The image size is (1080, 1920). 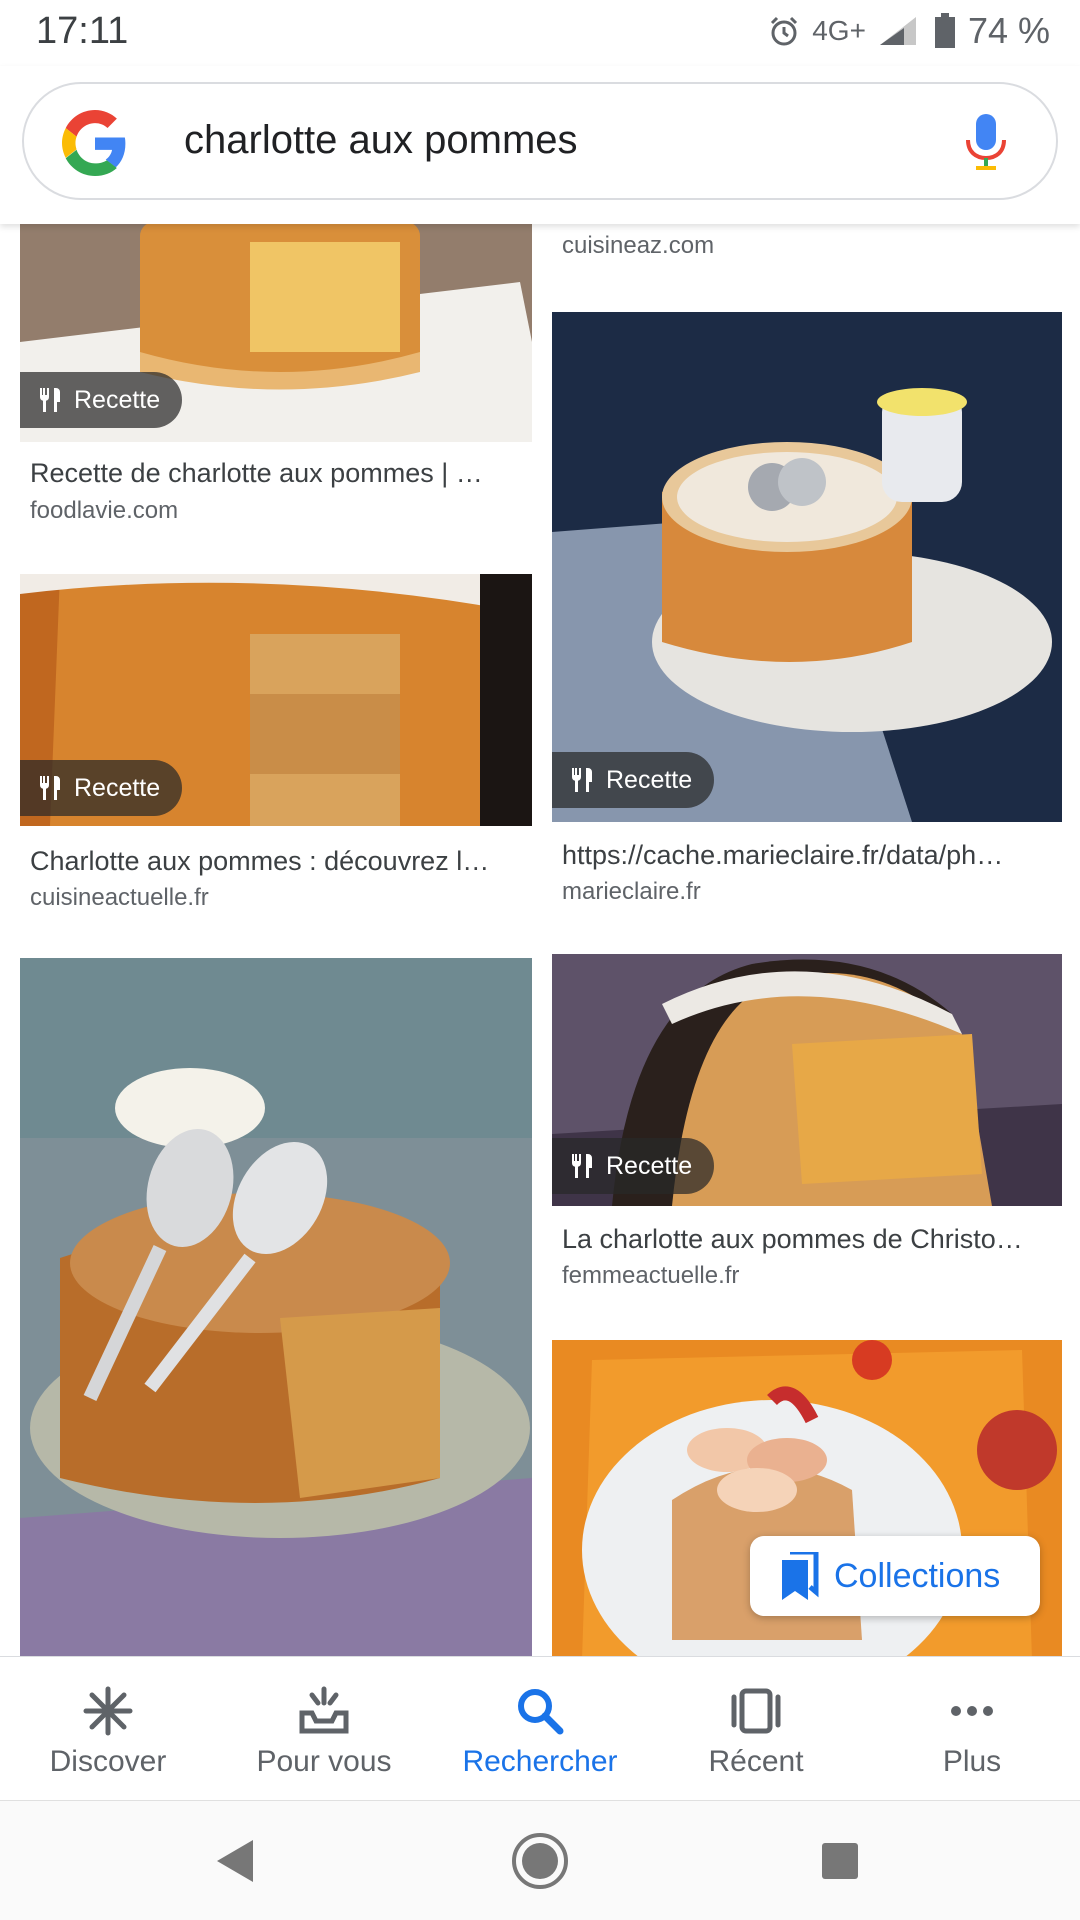 I want to click on result-card: cuisineaz.com, so click(x=807, y=250).